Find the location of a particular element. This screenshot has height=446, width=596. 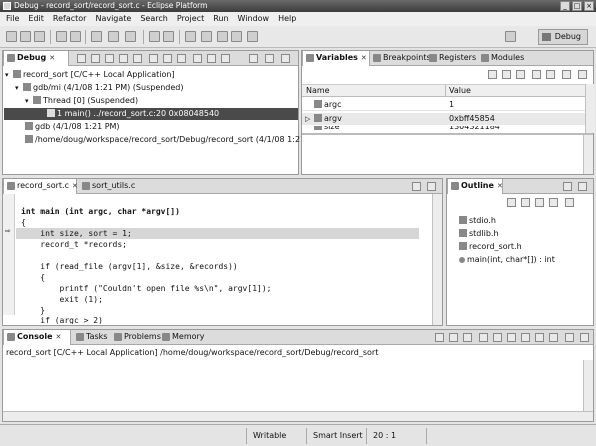

tree-item-gdb-mi: ▾ gdb/mi (4/1/08 1:21 PM) (Suspended) is located at coordinates (99, 88).